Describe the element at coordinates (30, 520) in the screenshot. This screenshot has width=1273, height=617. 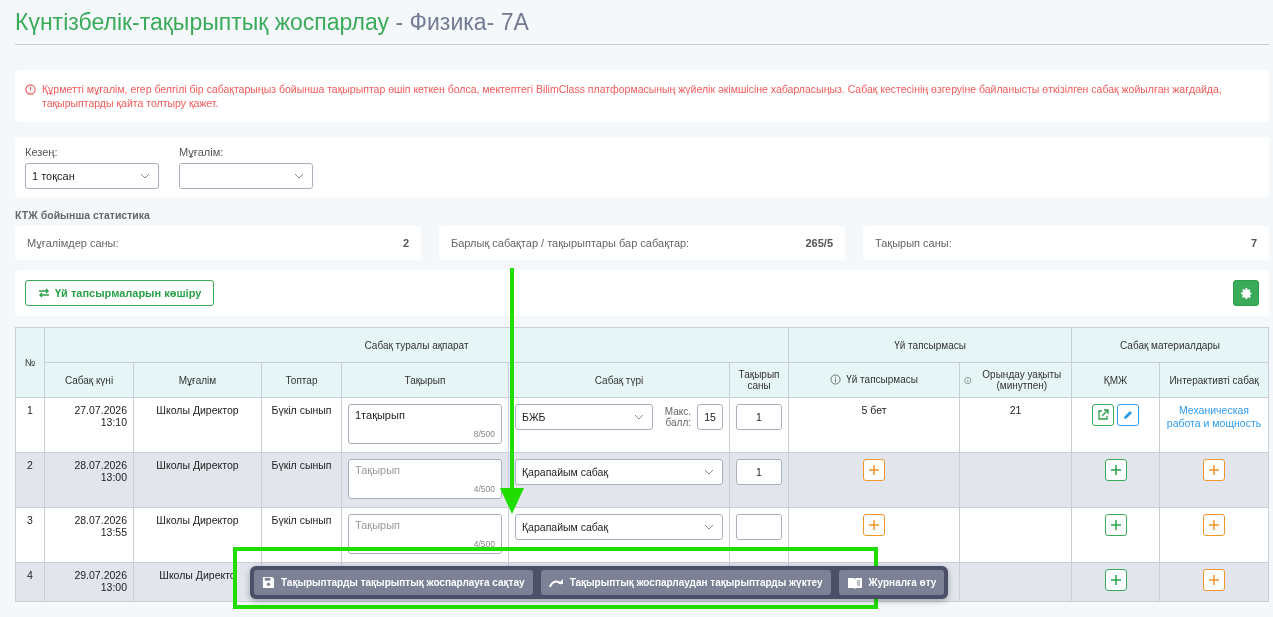
I see `row-number: 3` at that location.